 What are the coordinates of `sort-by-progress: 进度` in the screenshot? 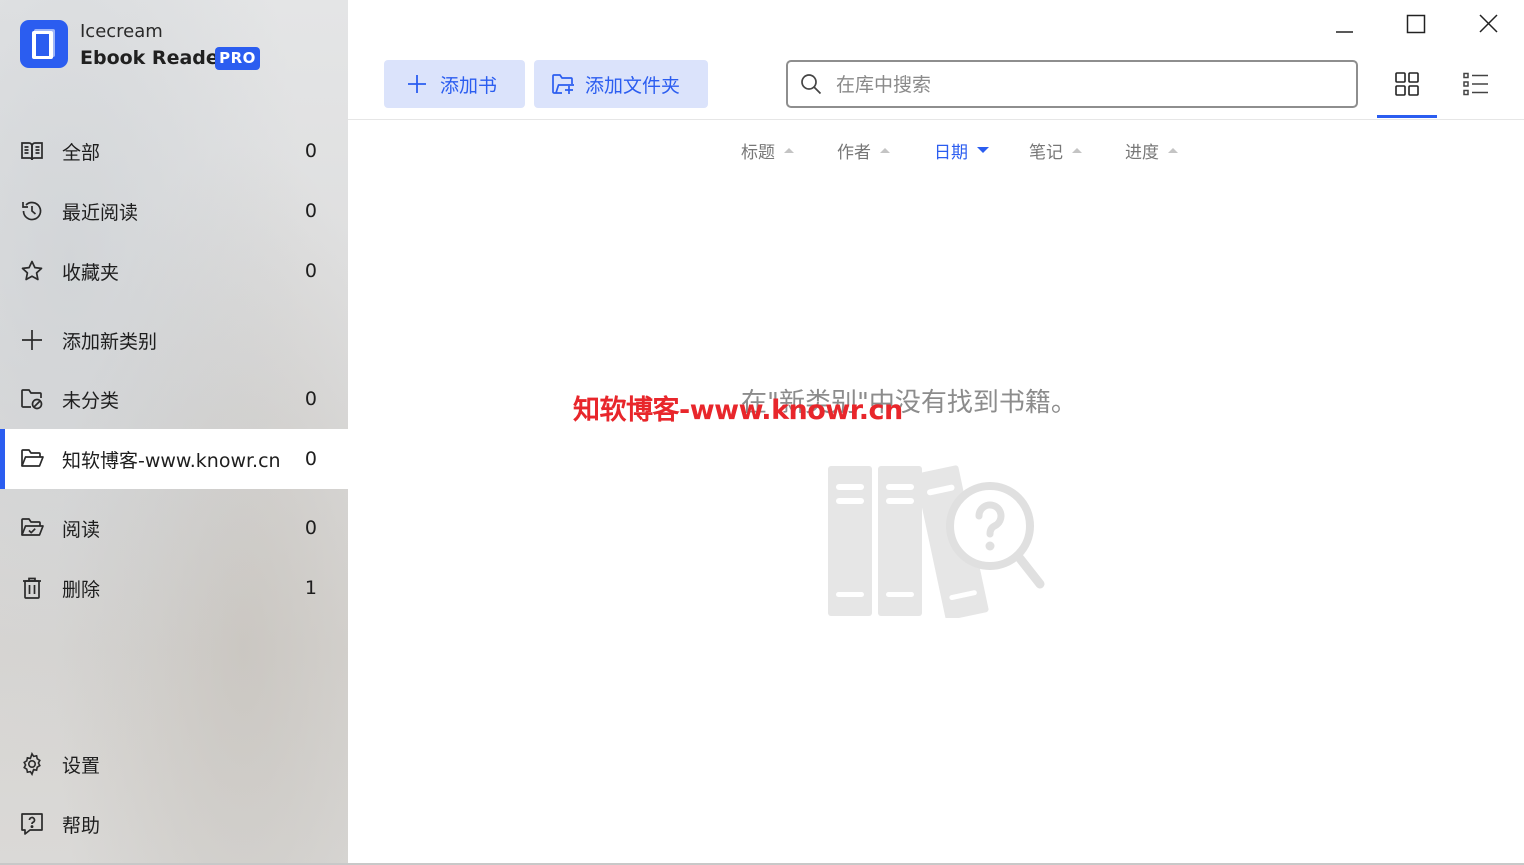 It's located at (1151, 150).